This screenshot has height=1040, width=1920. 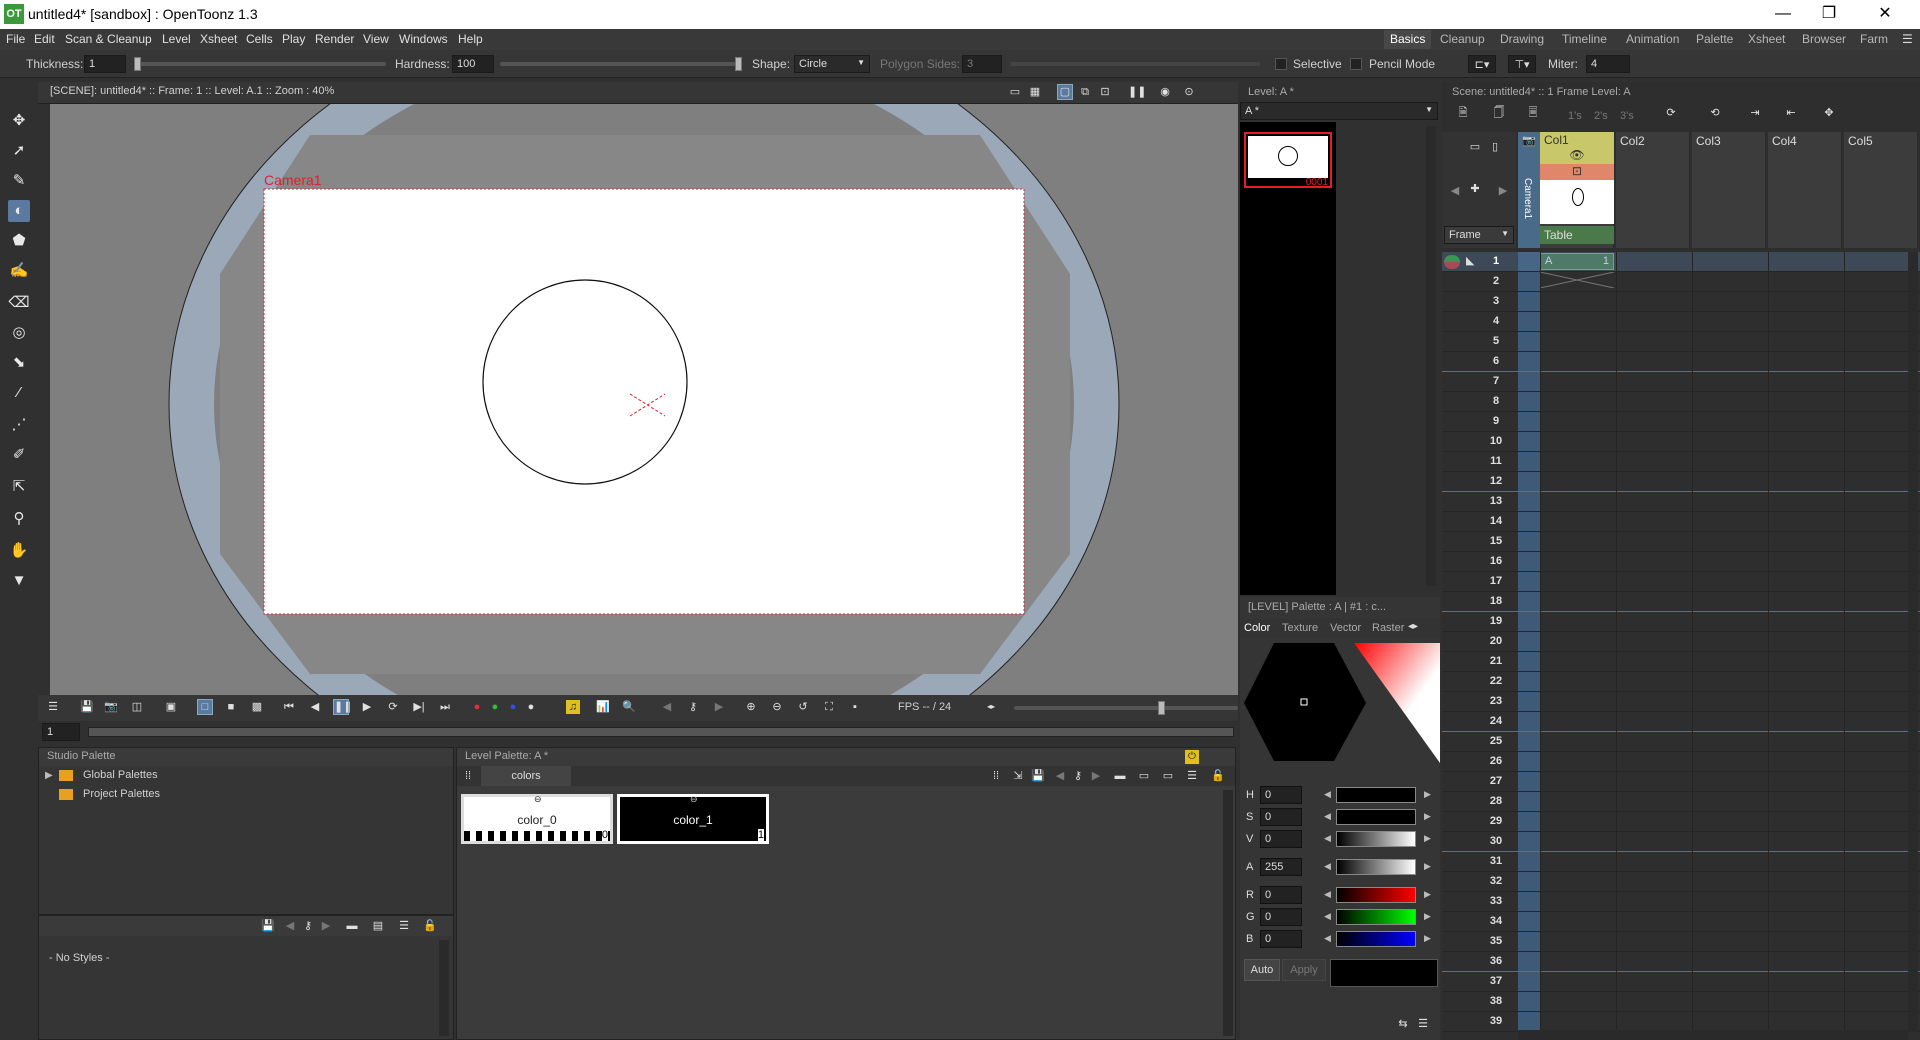 What do you see at coordinates (1681, 982) in the screenshot?
I see `xsheet-row: 37` at bounding box center [1681, 982].